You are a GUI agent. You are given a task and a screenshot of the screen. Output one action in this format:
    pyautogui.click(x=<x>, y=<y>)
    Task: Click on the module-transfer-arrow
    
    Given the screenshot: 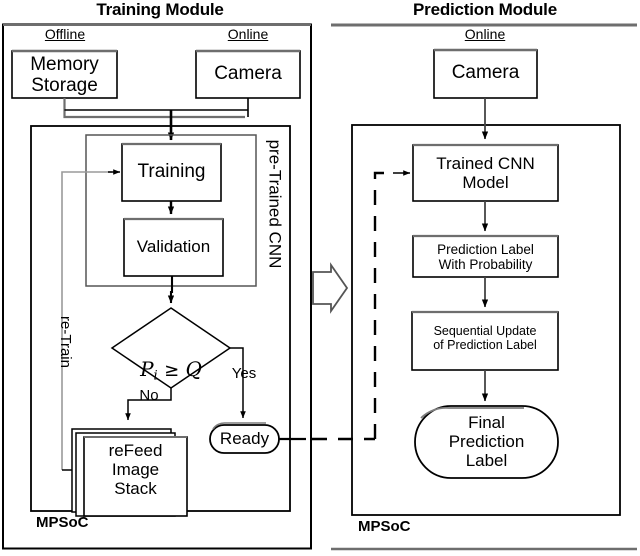 What is the action you would take?
    pyautogui.click(x=330, y=288)
    